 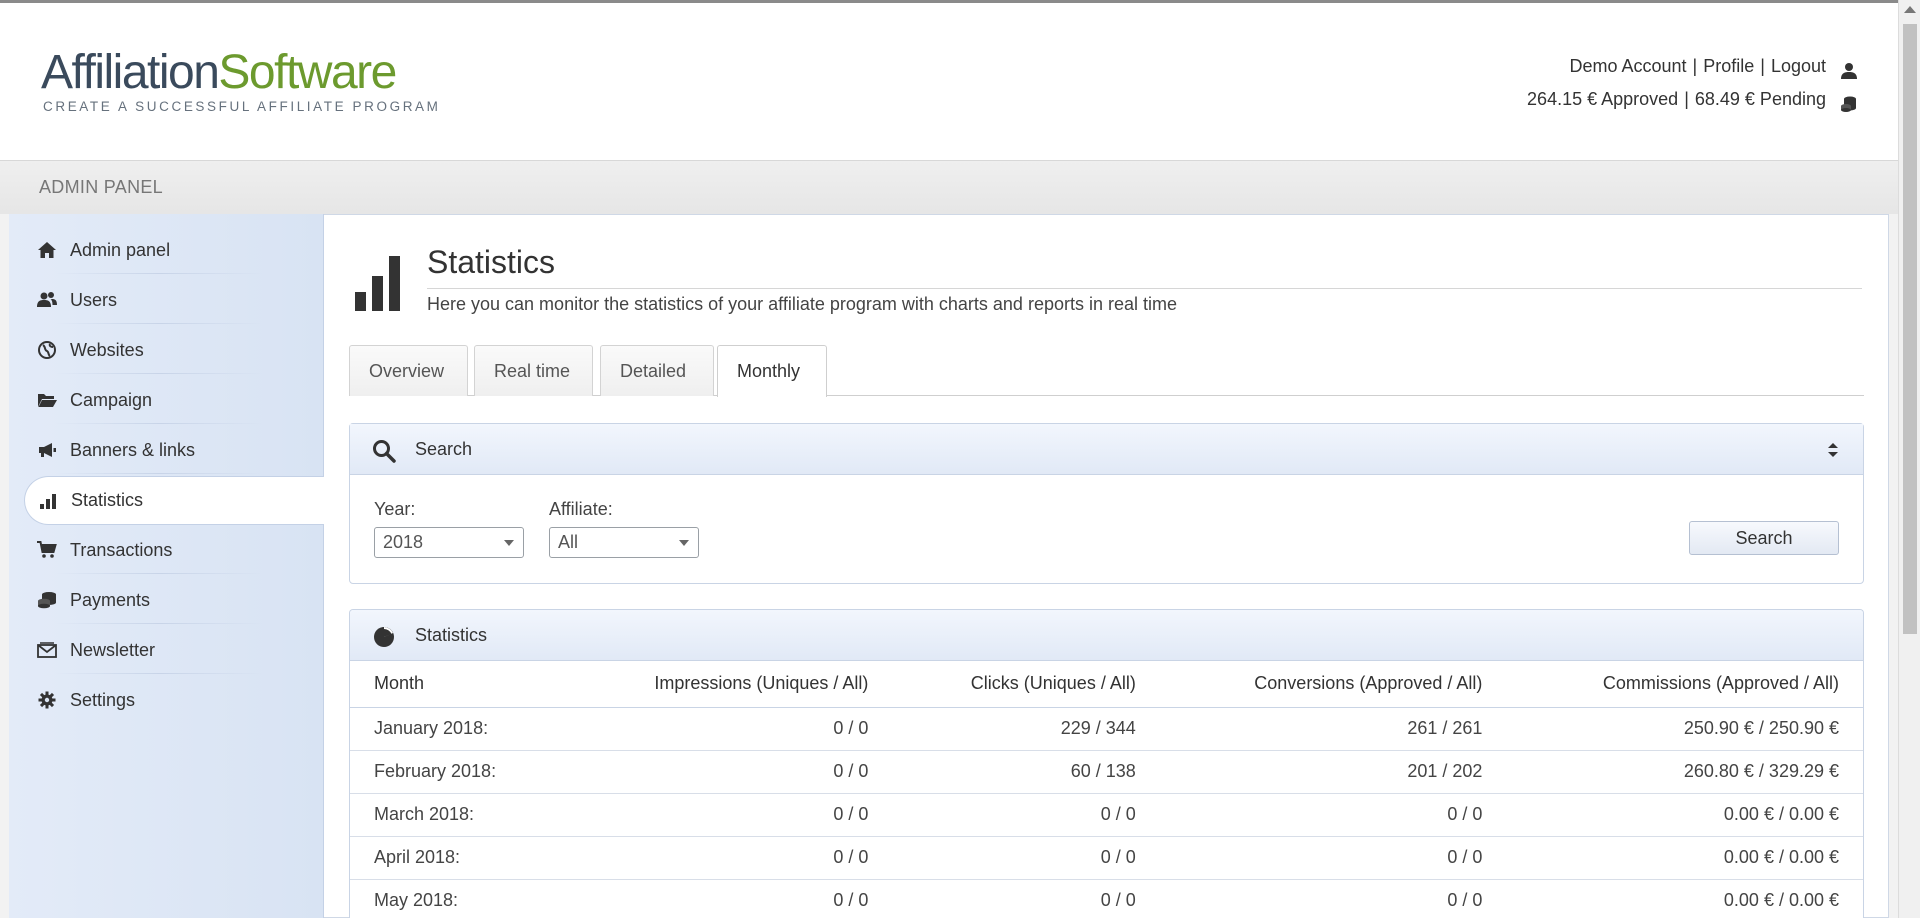 I want to click on cart-icon, so click(x=47, y=550).